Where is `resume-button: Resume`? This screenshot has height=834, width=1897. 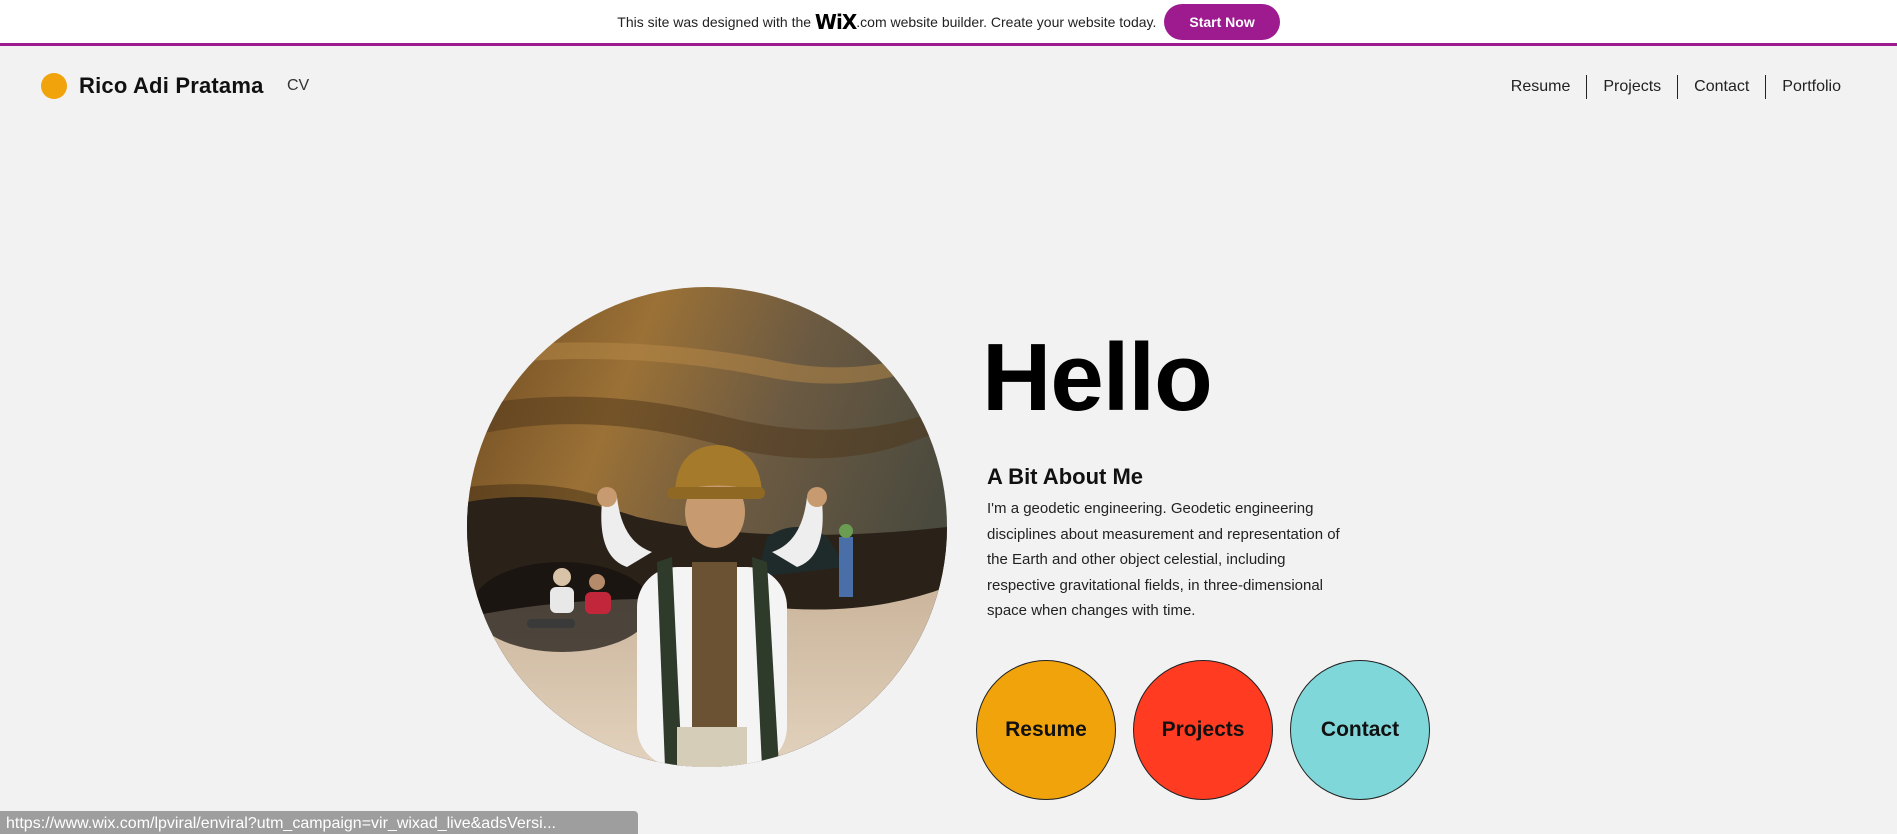
resume-button: Resume is located at coordinates (1046, 730).